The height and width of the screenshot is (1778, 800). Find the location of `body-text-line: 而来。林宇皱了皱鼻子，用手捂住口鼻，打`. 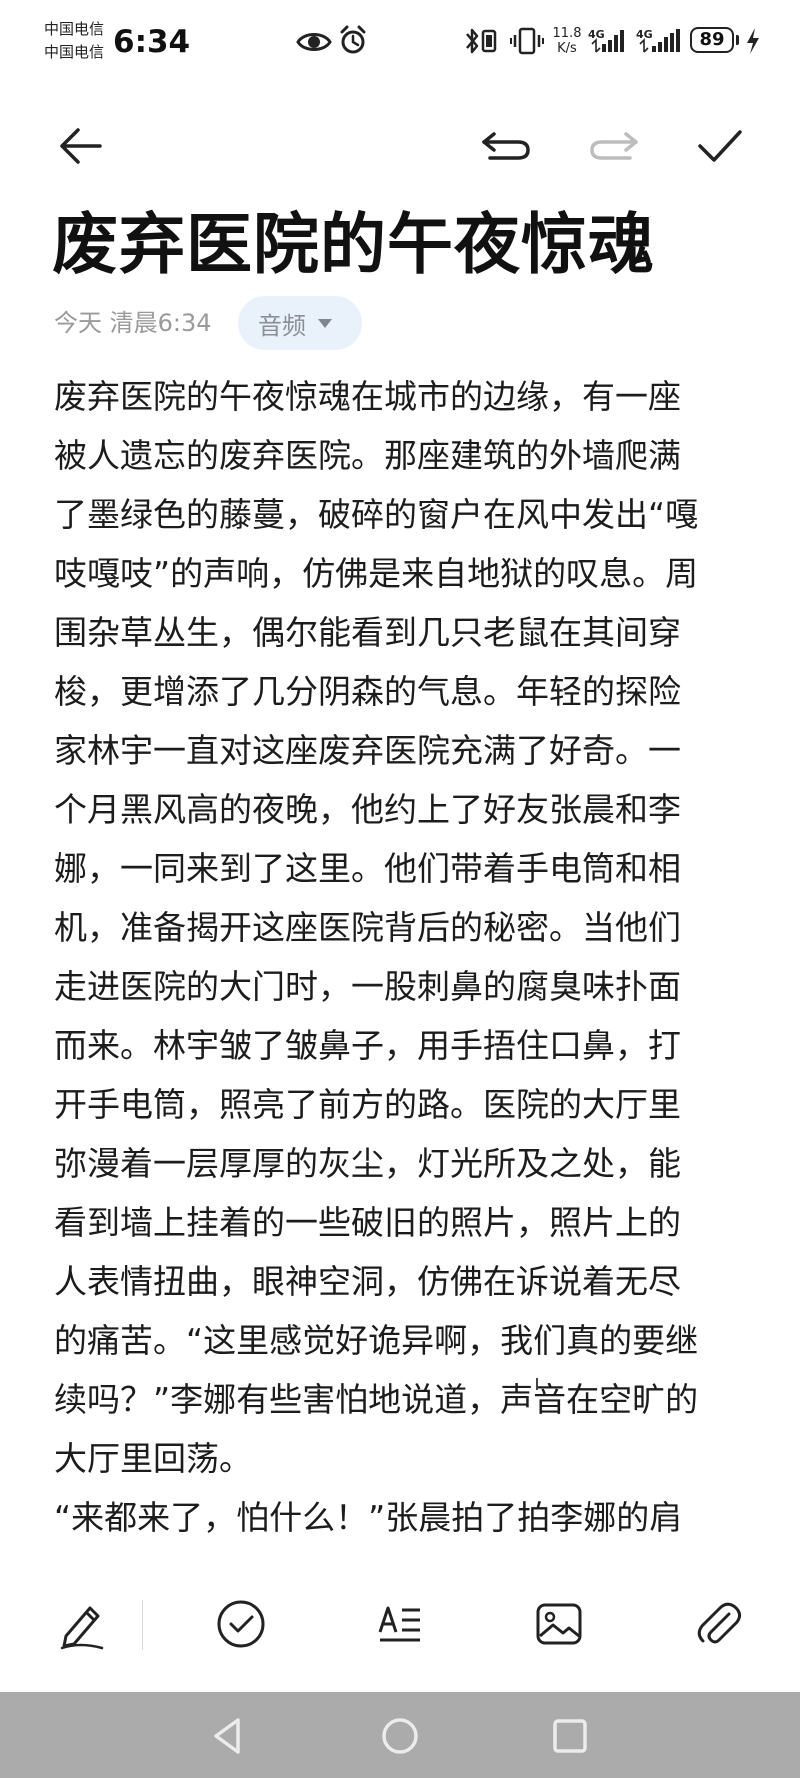

body-text-line: 而来。林宇皱了皱鼻子，用手捂住口鼻，打 is located at coordinates (367, 1046).